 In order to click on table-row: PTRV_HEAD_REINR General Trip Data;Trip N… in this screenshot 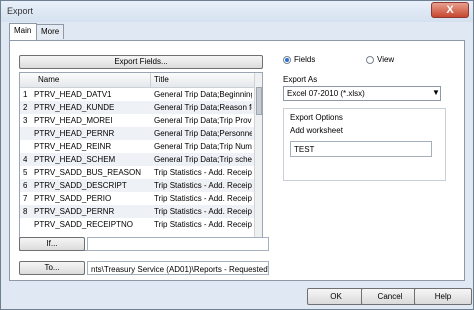, I will do `click(137, 146)`.